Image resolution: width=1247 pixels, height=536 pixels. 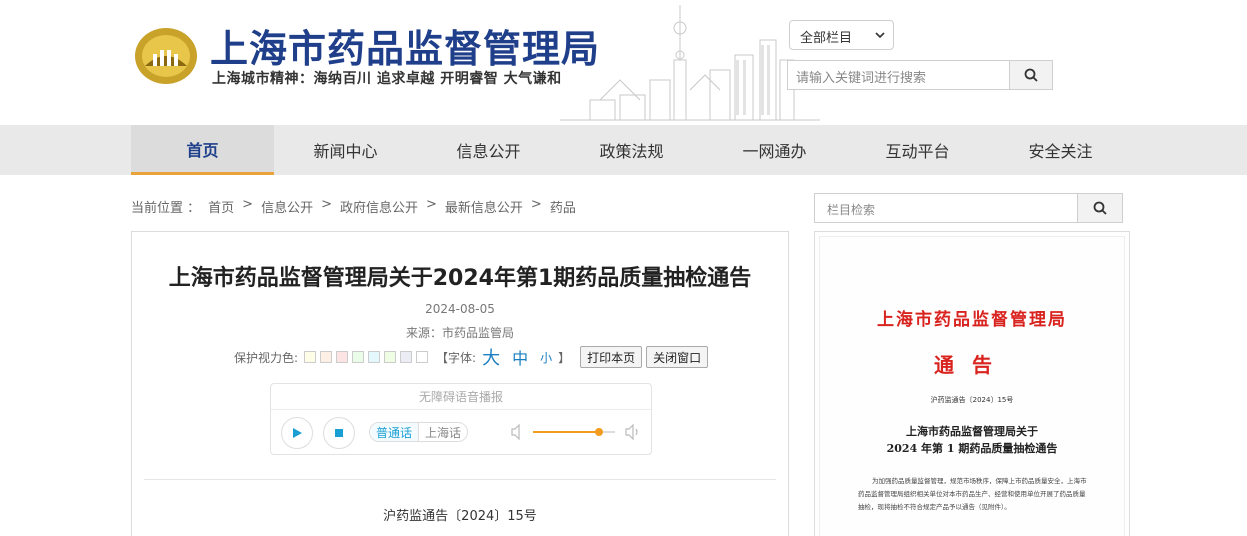 I want to click on eye-care-swatches, so click(x=368, y=357).